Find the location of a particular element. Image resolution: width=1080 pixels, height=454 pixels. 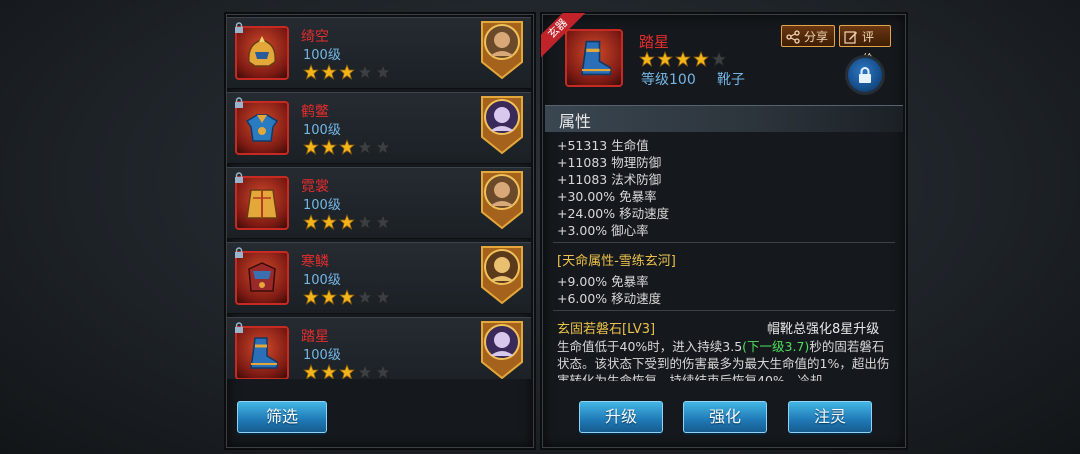

enhance-button: 强化 is located at coordinates (725, 417).